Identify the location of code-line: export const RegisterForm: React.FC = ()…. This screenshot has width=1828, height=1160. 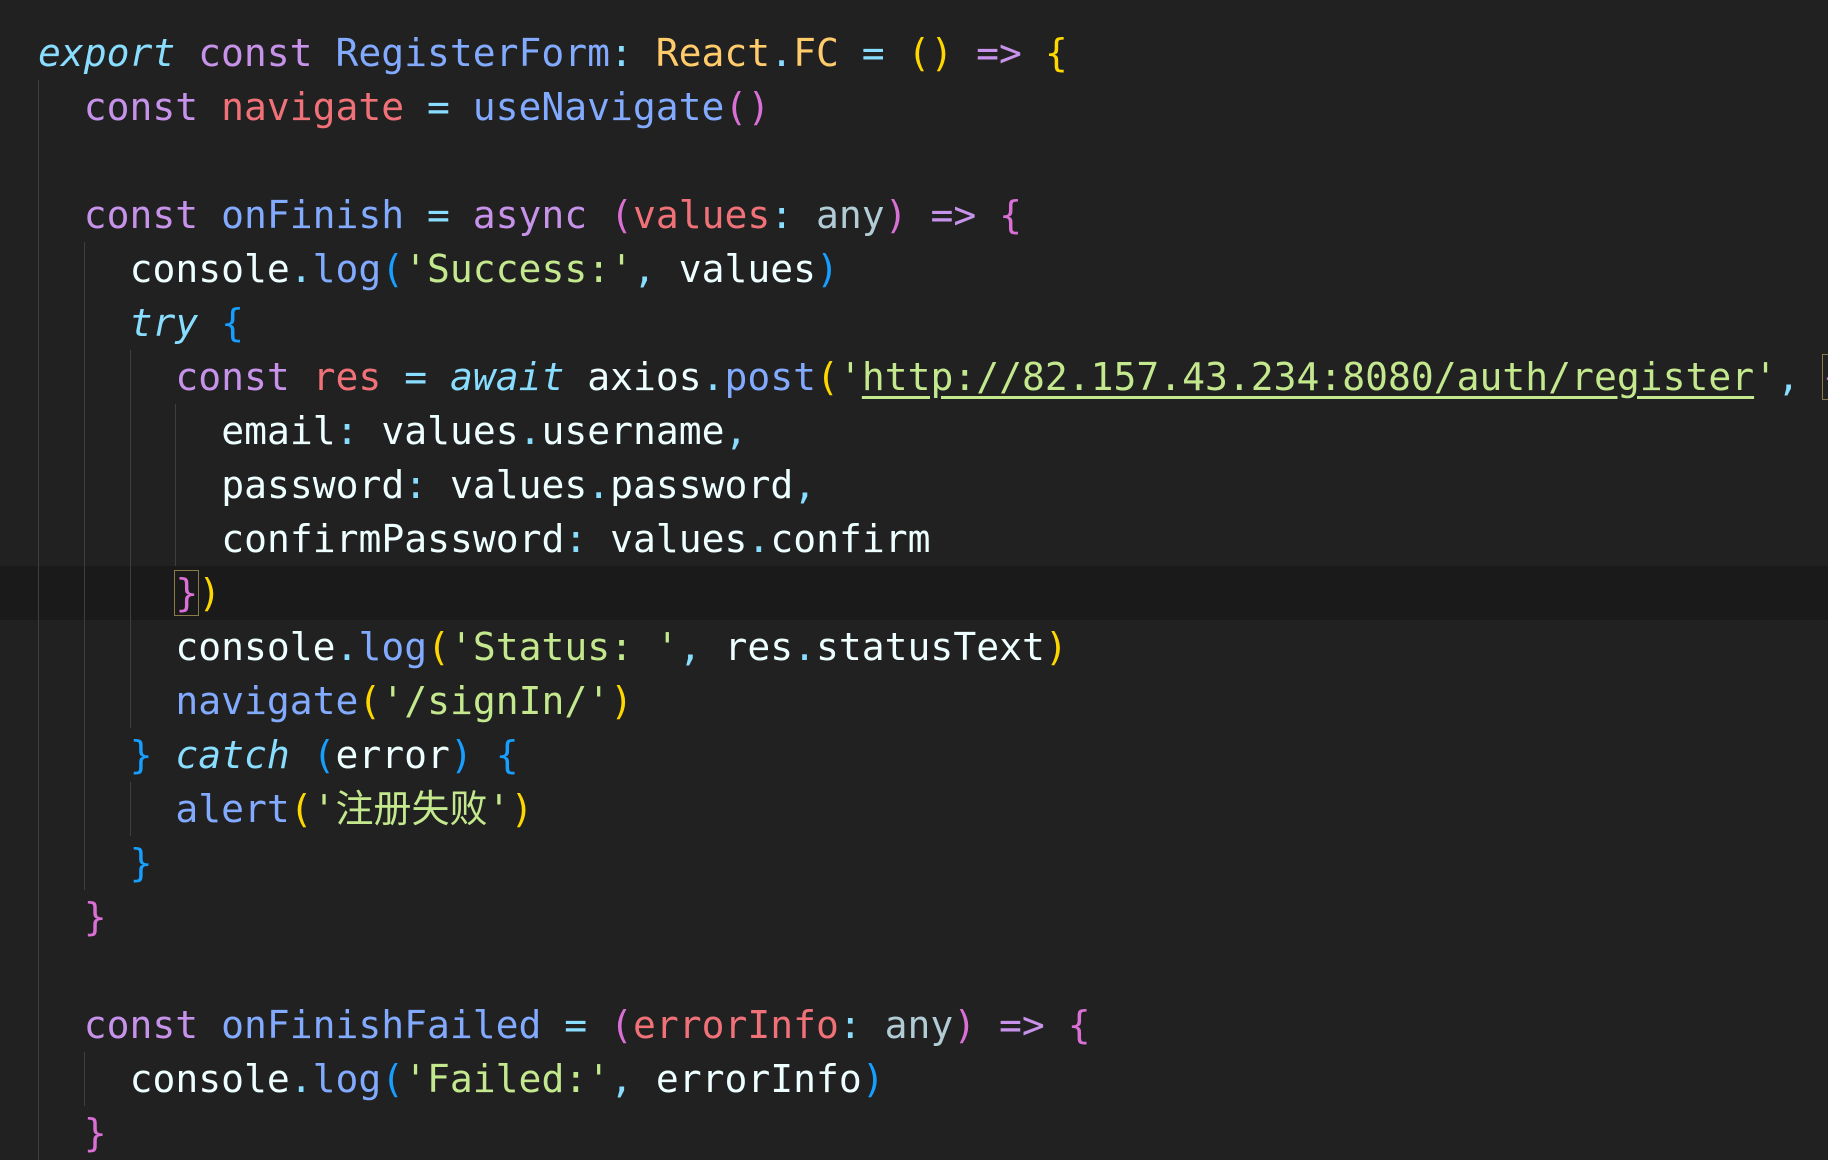
(914, 53).